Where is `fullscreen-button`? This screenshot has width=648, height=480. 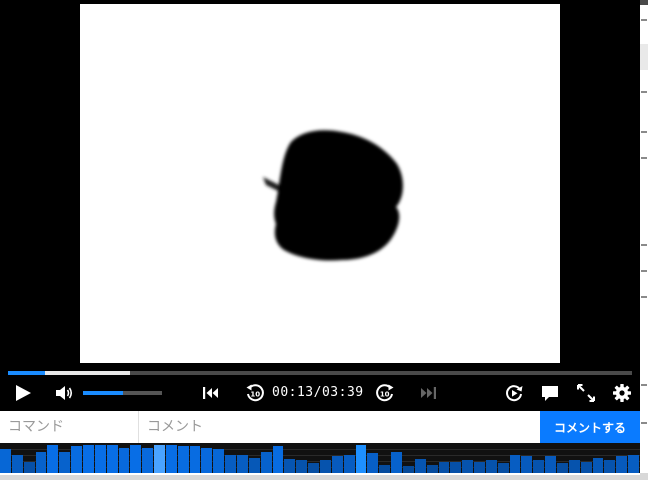 fullscreen-button is located at coordinates (586, 393).